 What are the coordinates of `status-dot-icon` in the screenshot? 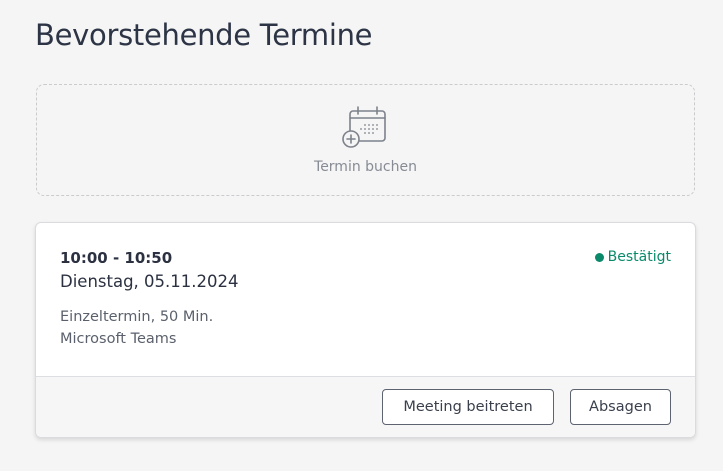 It's located at (599, 257).